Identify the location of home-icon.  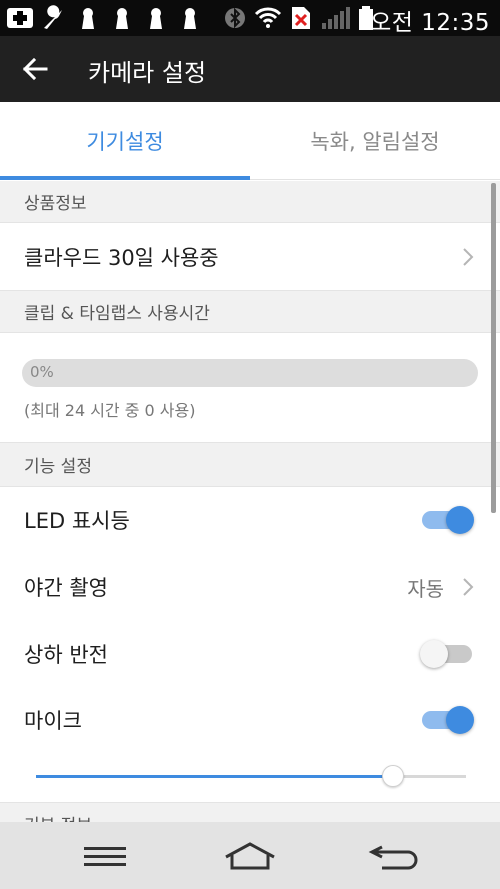
(250, 856).